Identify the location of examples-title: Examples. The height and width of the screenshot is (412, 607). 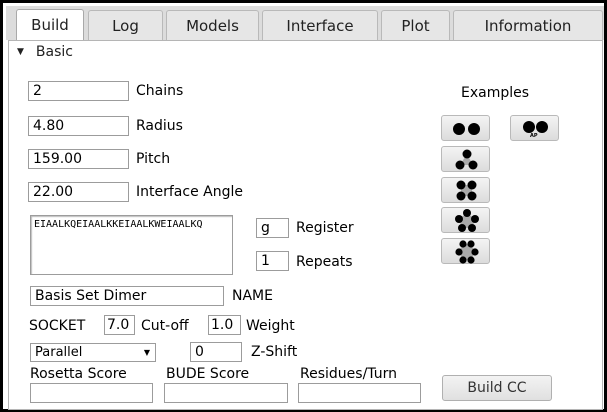
(495, 93).